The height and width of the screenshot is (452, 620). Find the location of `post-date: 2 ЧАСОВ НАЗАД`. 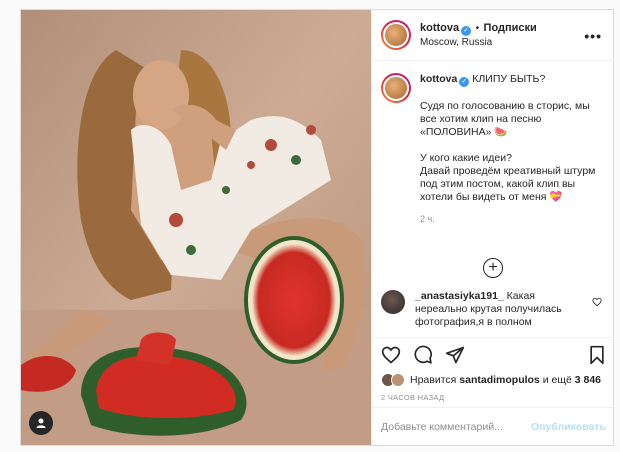

post-date: 2 ЧАСОВ НАЗАД is located at coordinates (413, 397).